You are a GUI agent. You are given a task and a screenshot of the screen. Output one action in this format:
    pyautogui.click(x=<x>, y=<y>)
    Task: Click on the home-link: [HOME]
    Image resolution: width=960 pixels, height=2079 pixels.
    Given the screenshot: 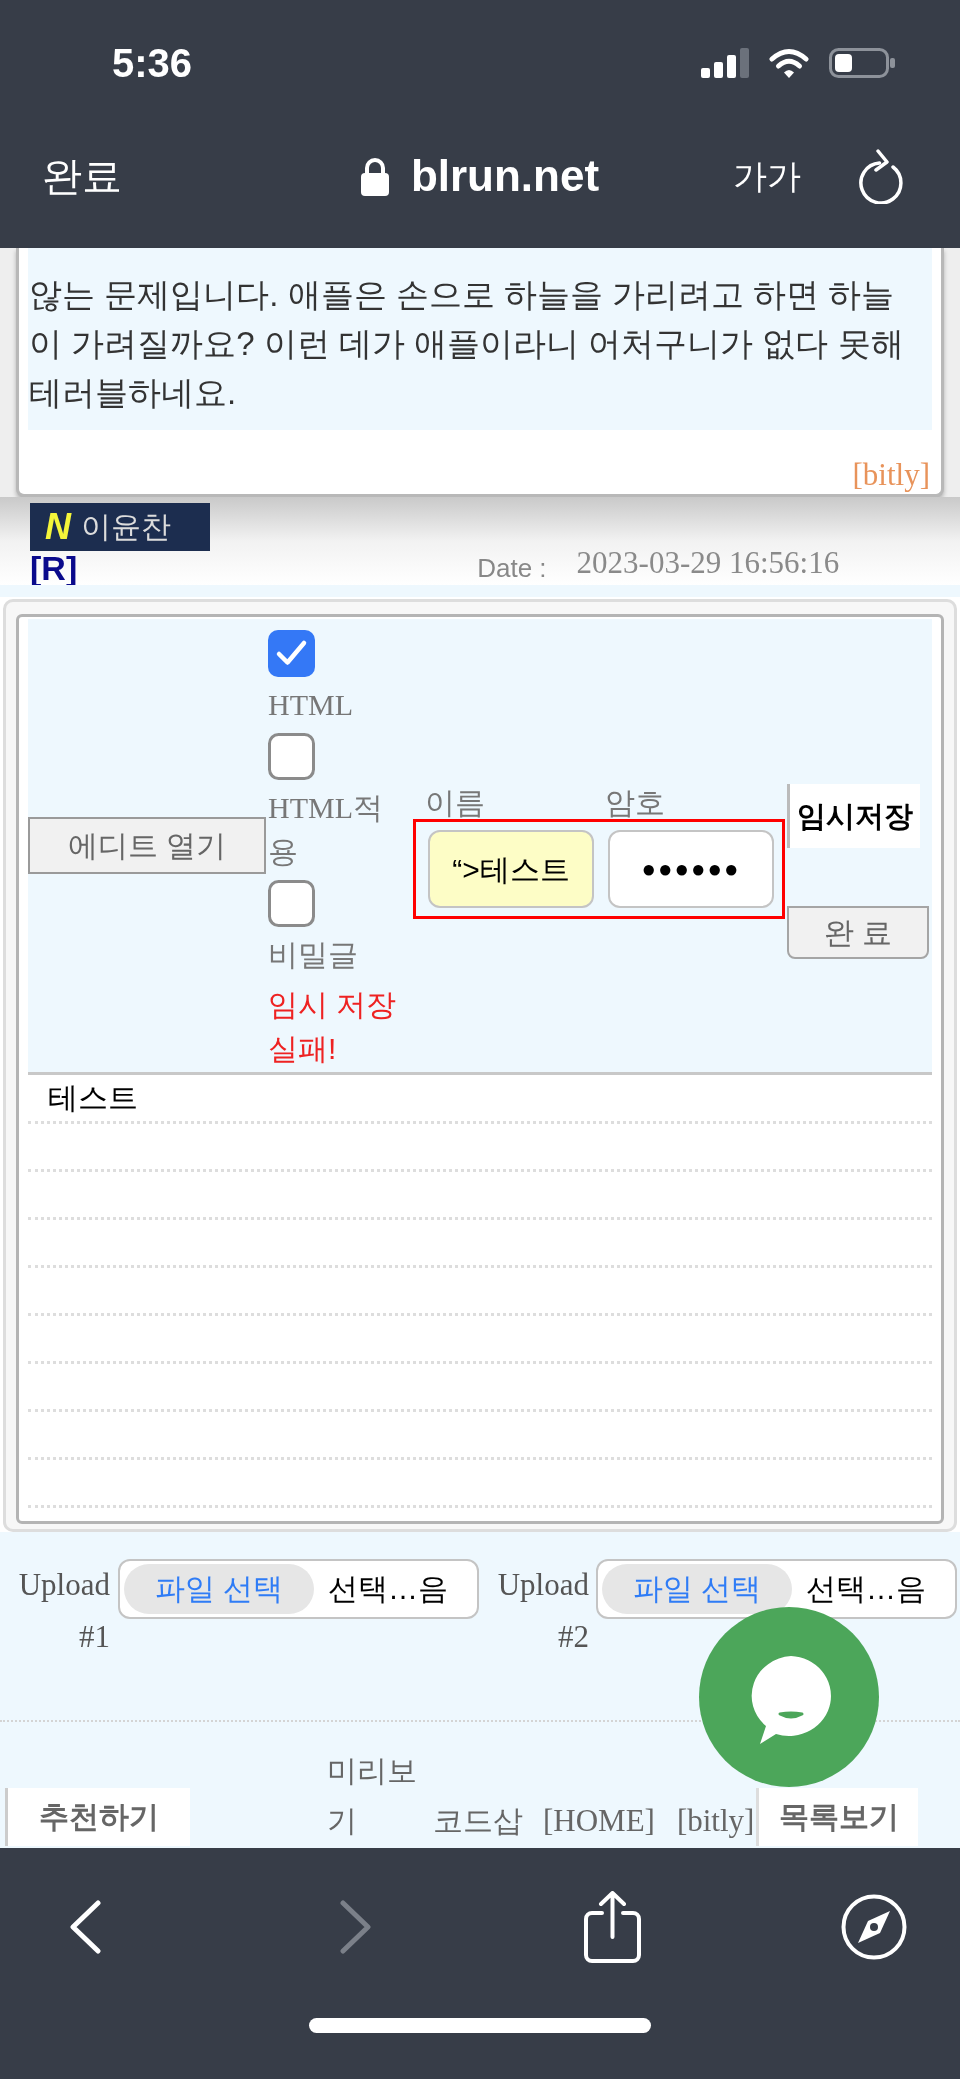 What is the action you would take?
    pyautogui.click(x=599, y=1821)
    